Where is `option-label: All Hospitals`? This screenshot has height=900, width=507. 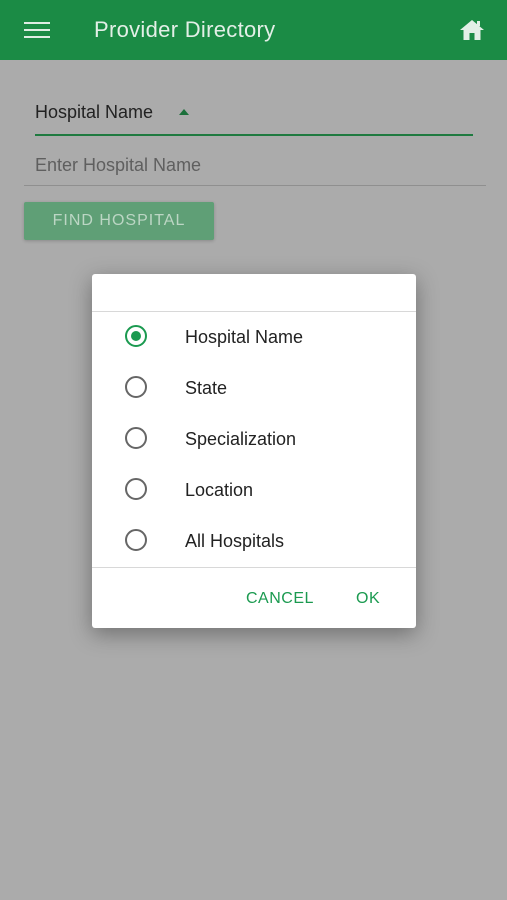 option-label: All Hospitals is located at coordinates (235, 541).